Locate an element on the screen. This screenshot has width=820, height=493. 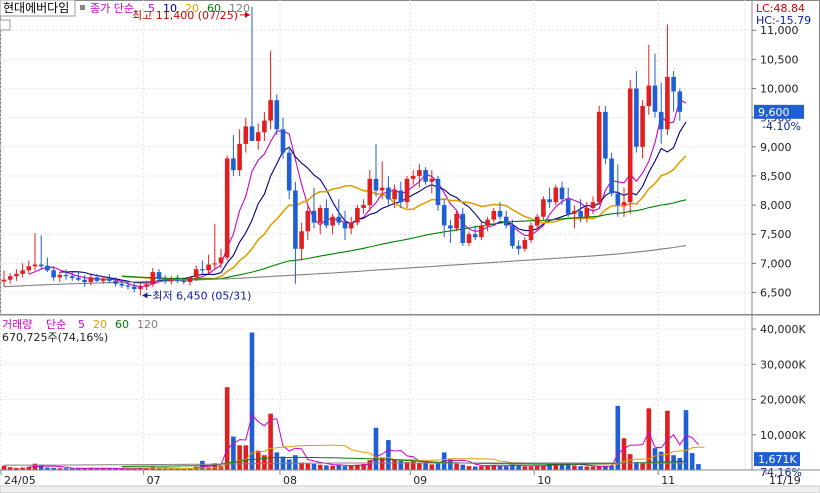
date-tick-label: 11/19 is located at coordinates (785, 480).